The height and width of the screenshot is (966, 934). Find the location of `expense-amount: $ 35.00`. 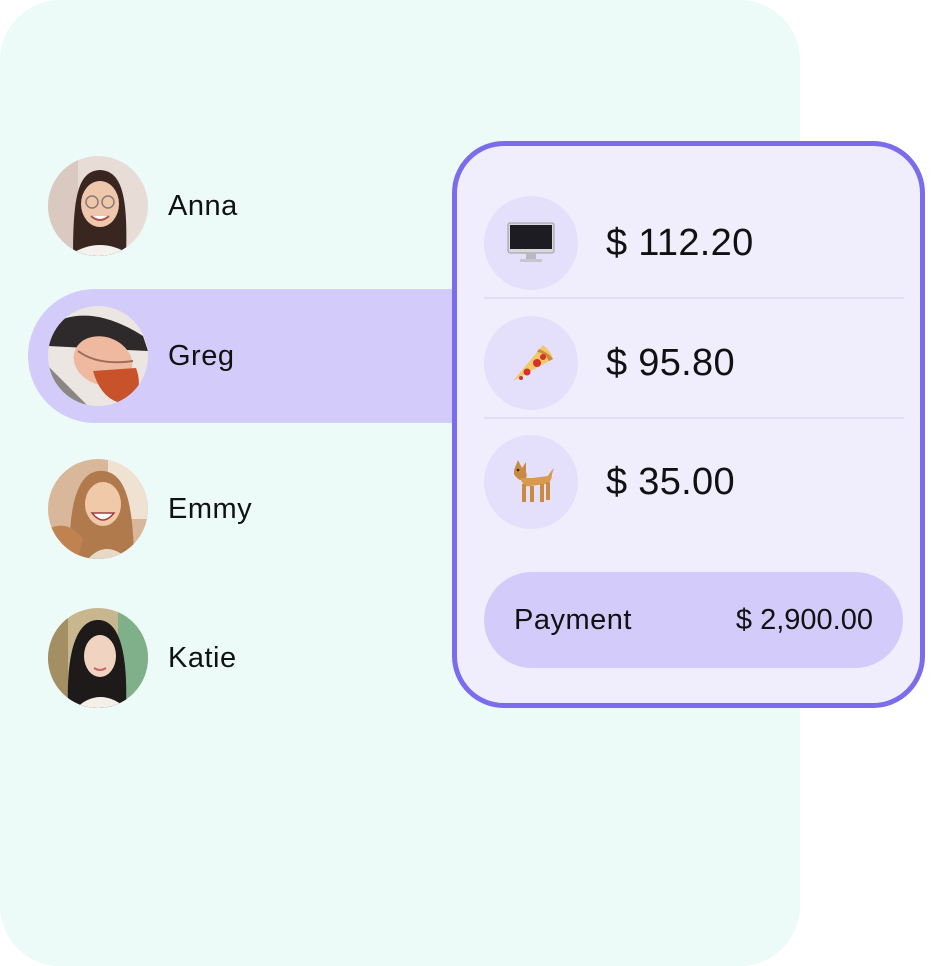

expense-amount: $ 35.00 is located at coordinates (670, 481).